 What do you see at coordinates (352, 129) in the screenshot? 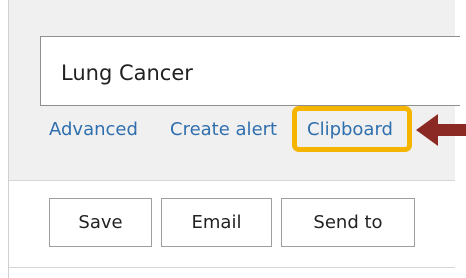
I see `clipboard-highlight-box` at bounding box center [352, 129].